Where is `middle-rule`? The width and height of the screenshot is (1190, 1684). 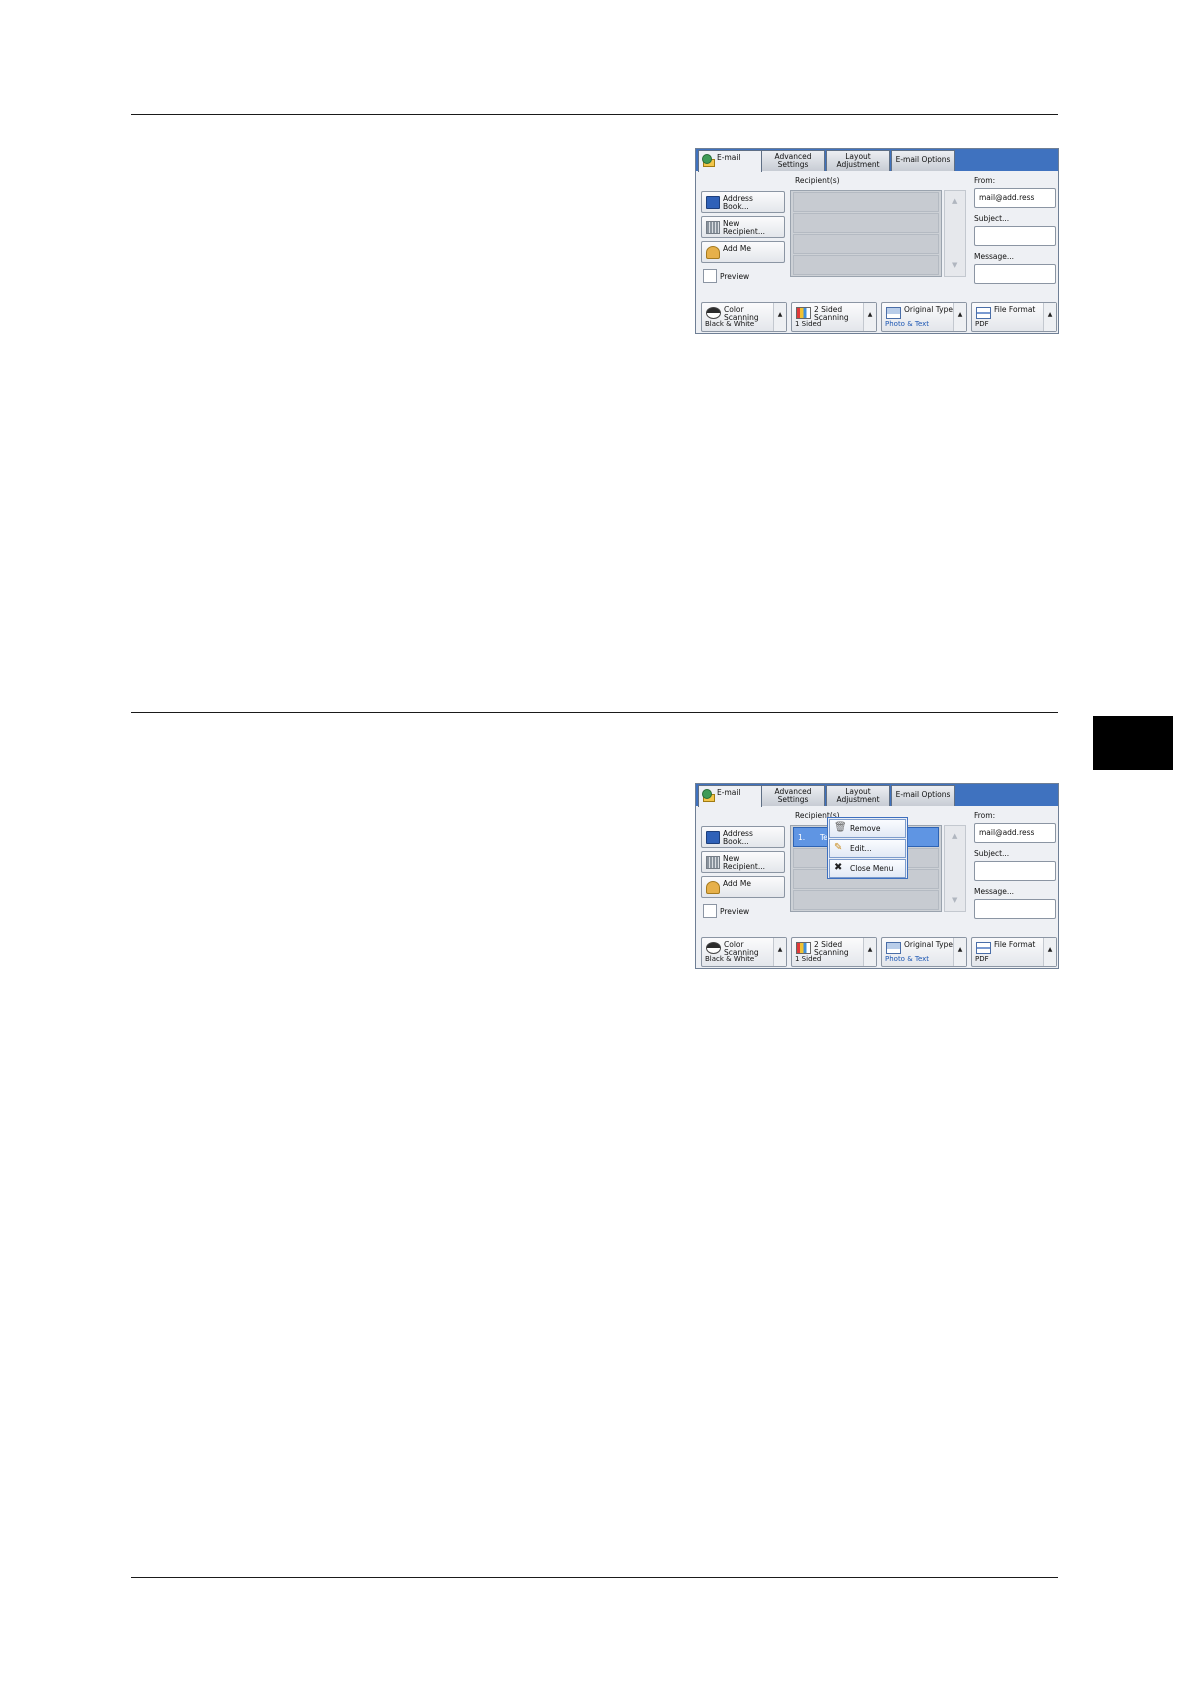 middle-rule is located at coordinates (594, 712).